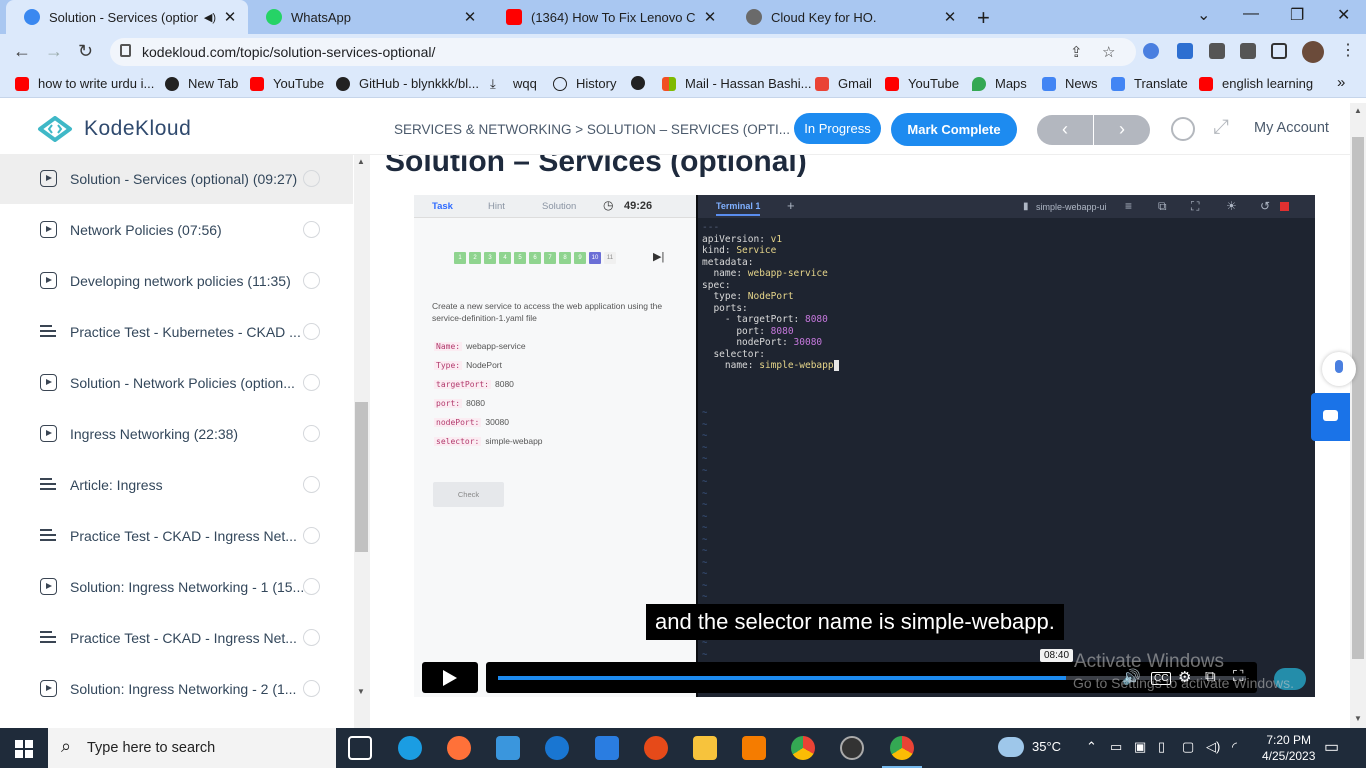 The height and width of the screenshot is (768, 1366). What do you see at coordinates (1203, 15) in the screenshot?
I see `tab-search-chevron-icon: ⌄` at bounding box center [1203, 15].